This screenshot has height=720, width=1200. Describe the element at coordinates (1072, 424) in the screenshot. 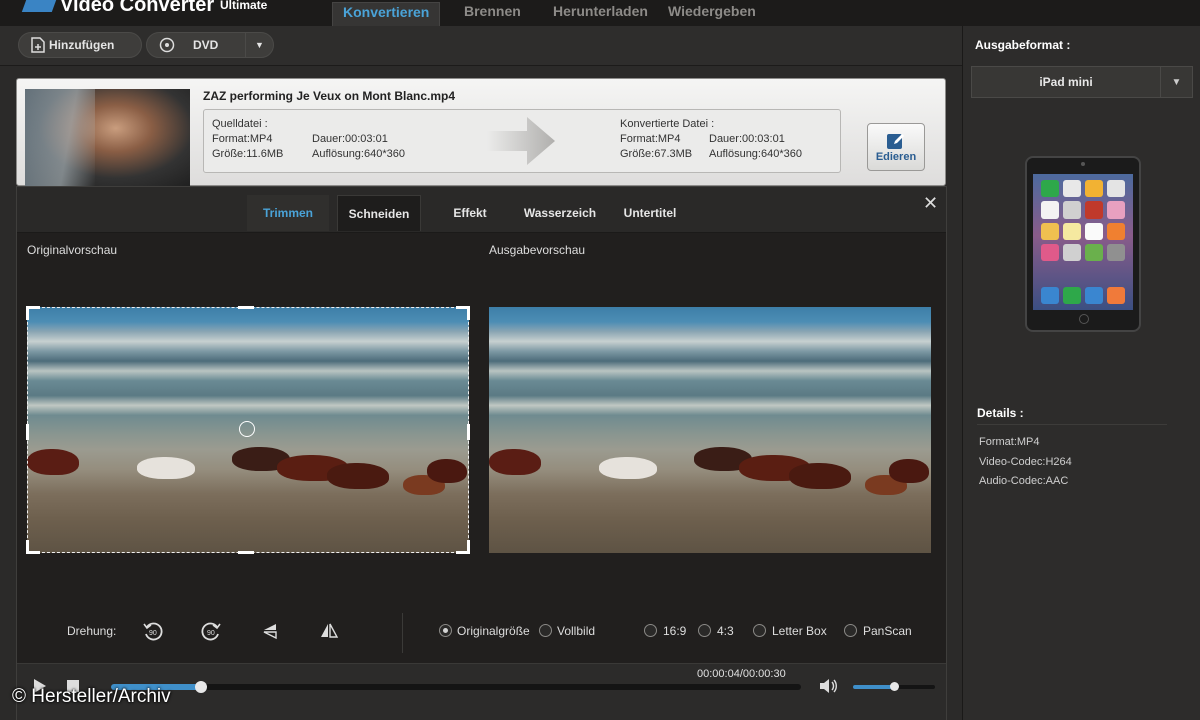

I see `details-divider` at that location.